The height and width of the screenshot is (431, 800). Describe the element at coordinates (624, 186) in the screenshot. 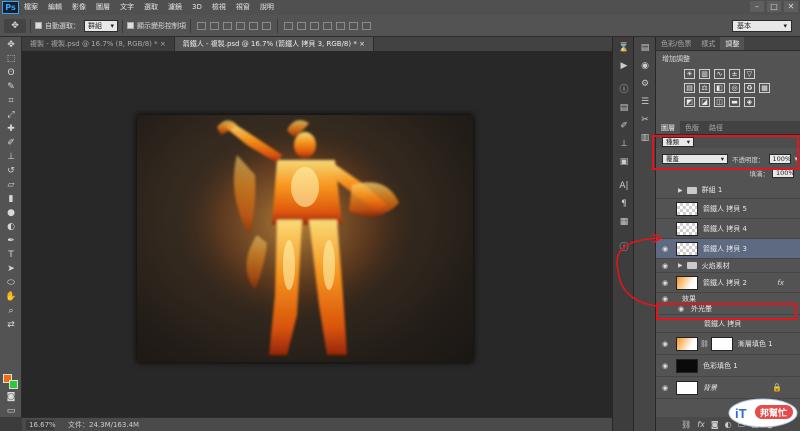

I see `character-icon: A|` at that location.